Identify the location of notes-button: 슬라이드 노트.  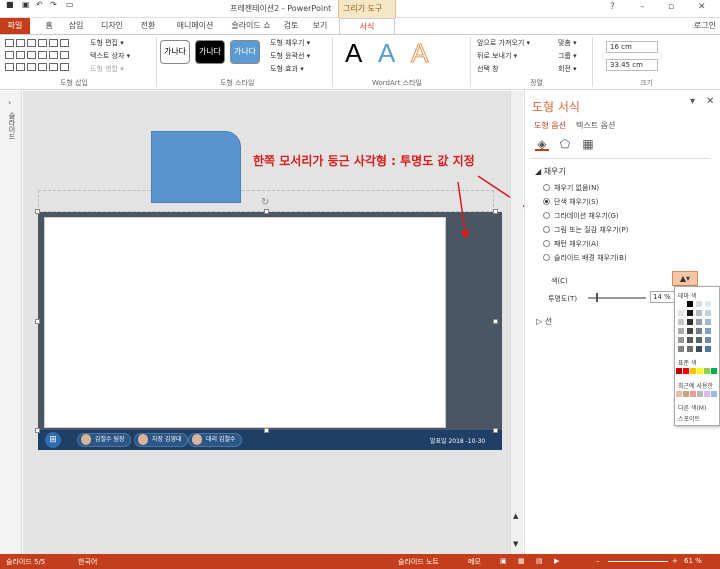
(418, 562).